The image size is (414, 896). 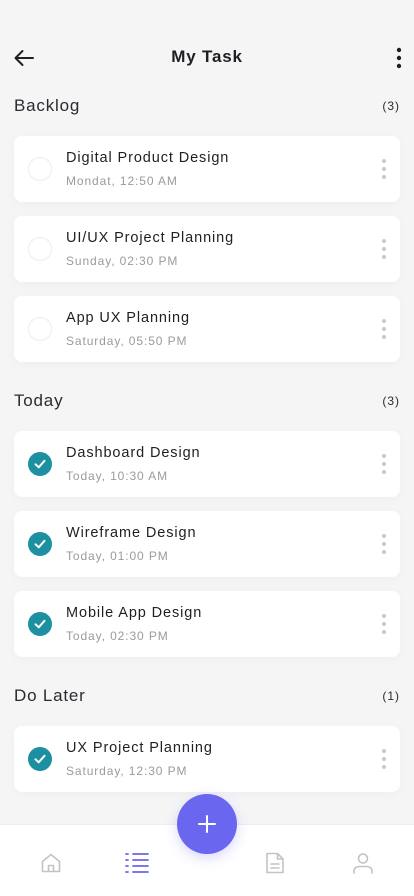 I want to click on plus-icon, so click(x=207, y=824).